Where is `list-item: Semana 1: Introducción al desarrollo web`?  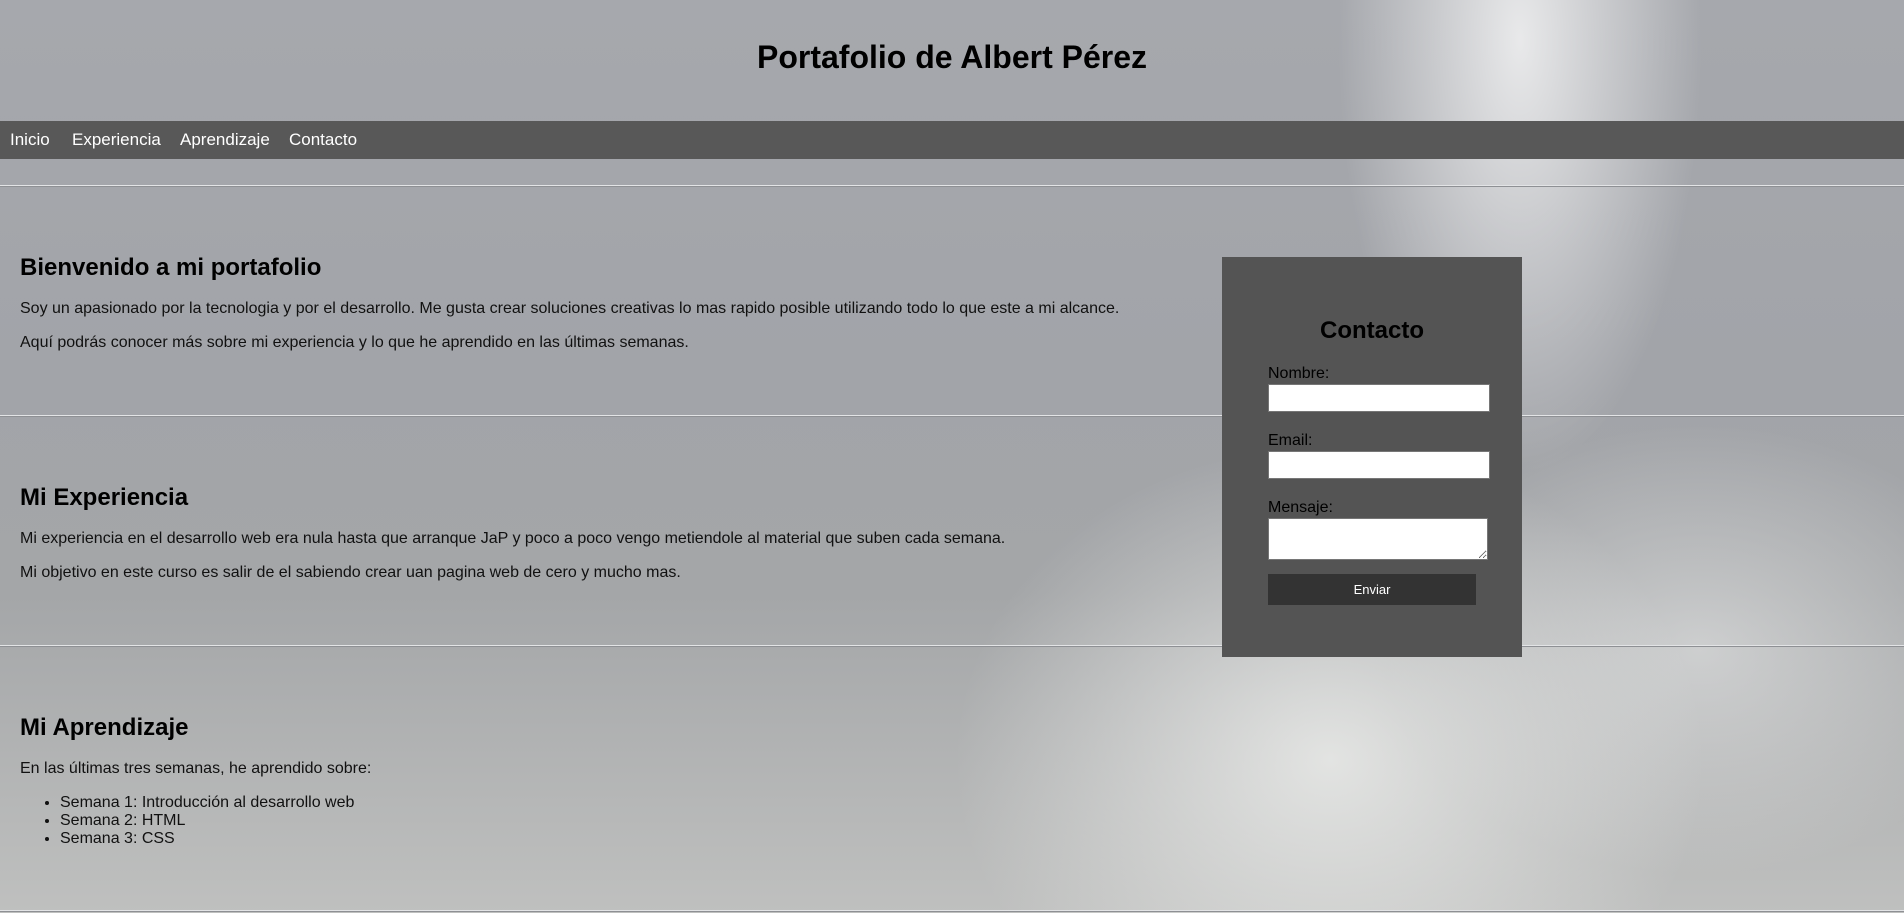 list-item: Semana 1: Introducción al desarrollo web is located at coordinates (207, 803).